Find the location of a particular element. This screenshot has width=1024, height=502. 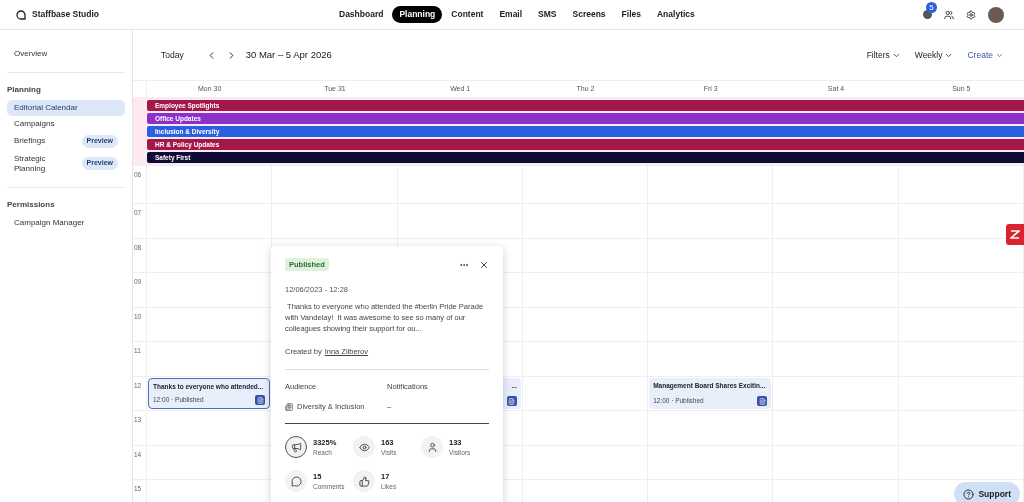

app-name: Staffbase Studio is located at coordinates (66, 14).